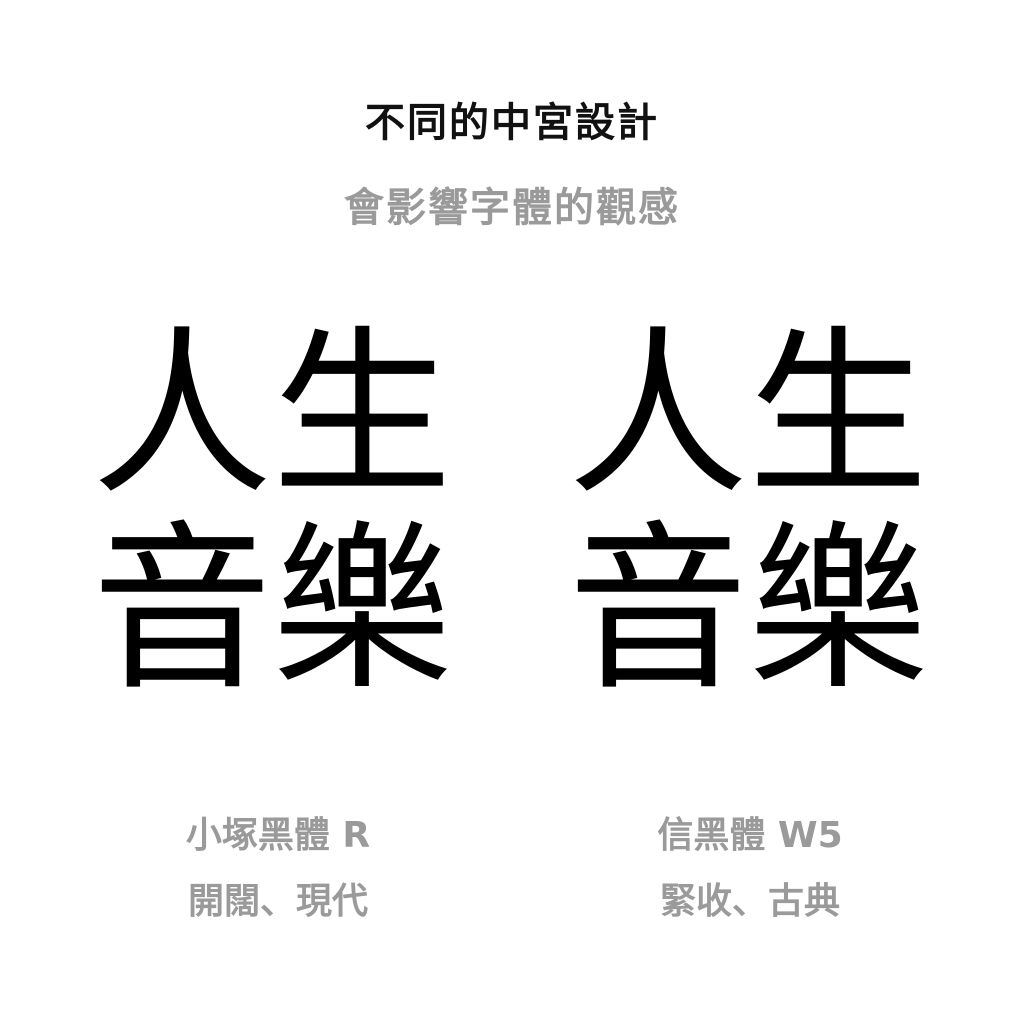  I want to click on specimen-right-row-2: 音樂, so click(747, 610).